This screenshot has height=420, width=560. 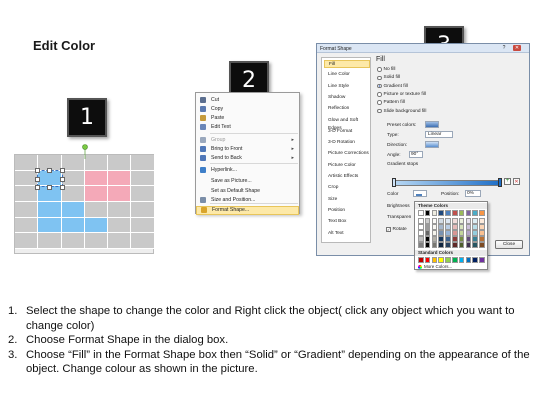 What do you see at coordinates (420, 193) in the screenshot?
I see `color-picker-button` at bounding box center [420, 193].